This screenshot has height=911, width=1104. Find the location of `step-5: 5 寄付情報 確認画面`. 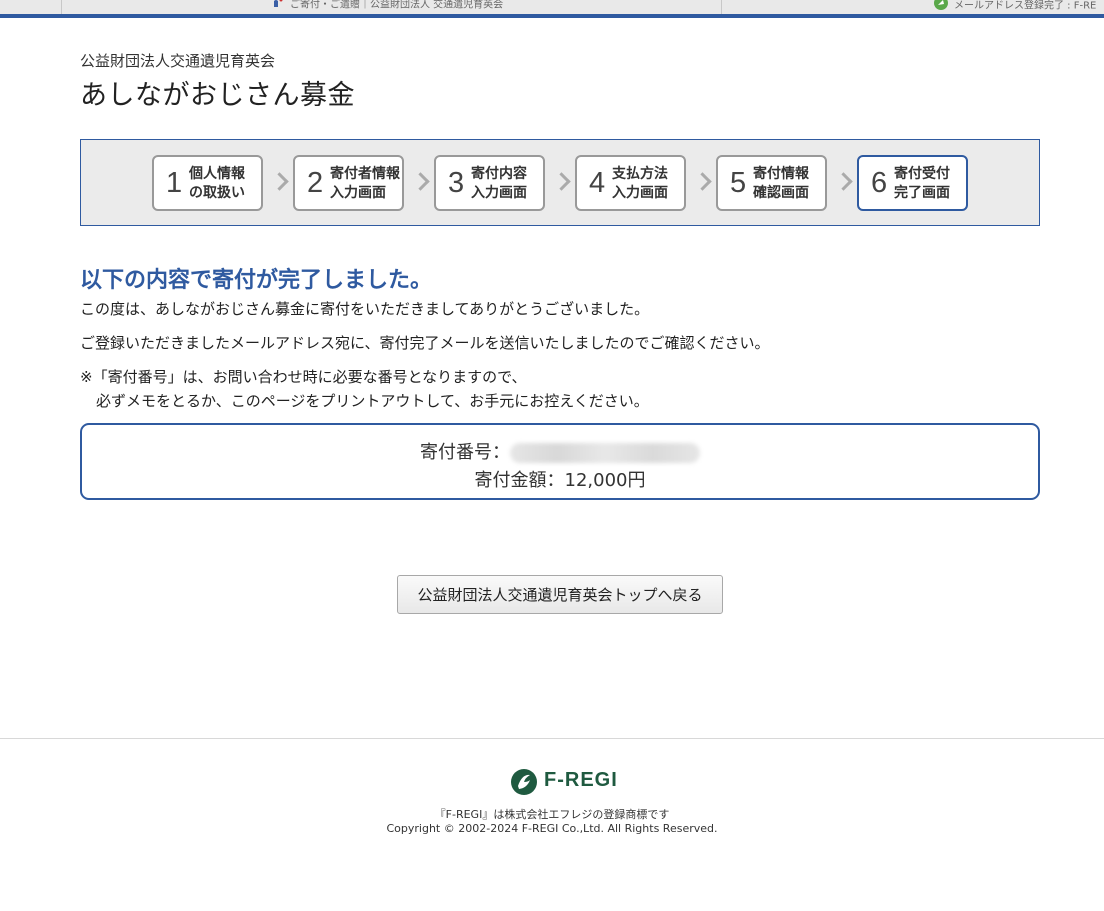

step-5: 5 寄付情報 確認画面 is located at coordinates (771, 183).